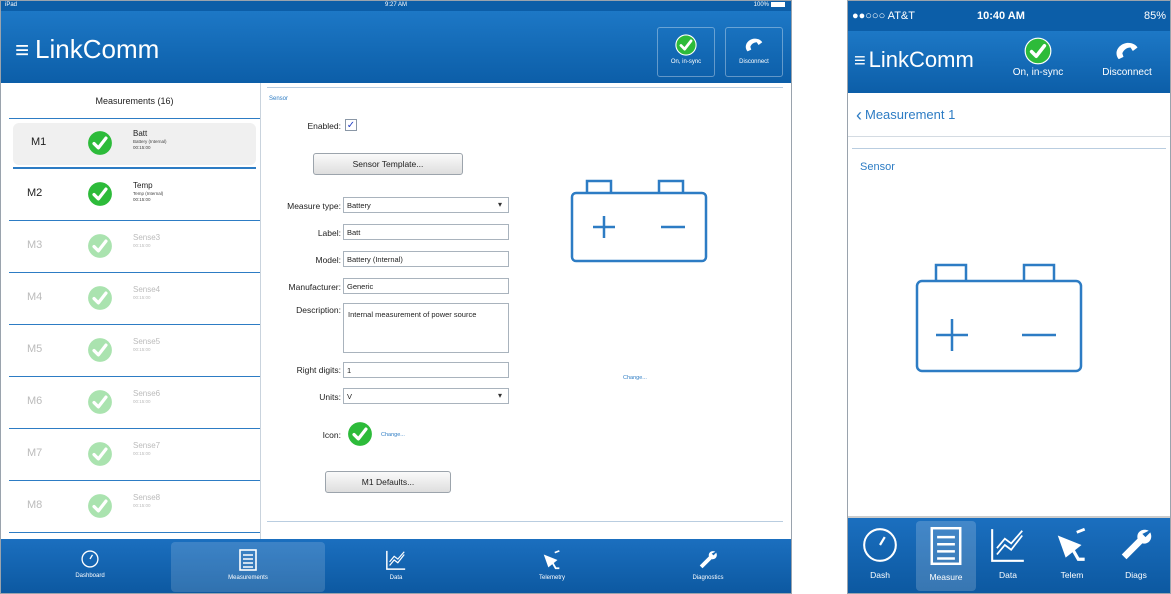 The height and width of the screenshot is (594, 1171). Describe the element at coordinates (946, 546) in the screenshot. I see `list-icon` at that location.